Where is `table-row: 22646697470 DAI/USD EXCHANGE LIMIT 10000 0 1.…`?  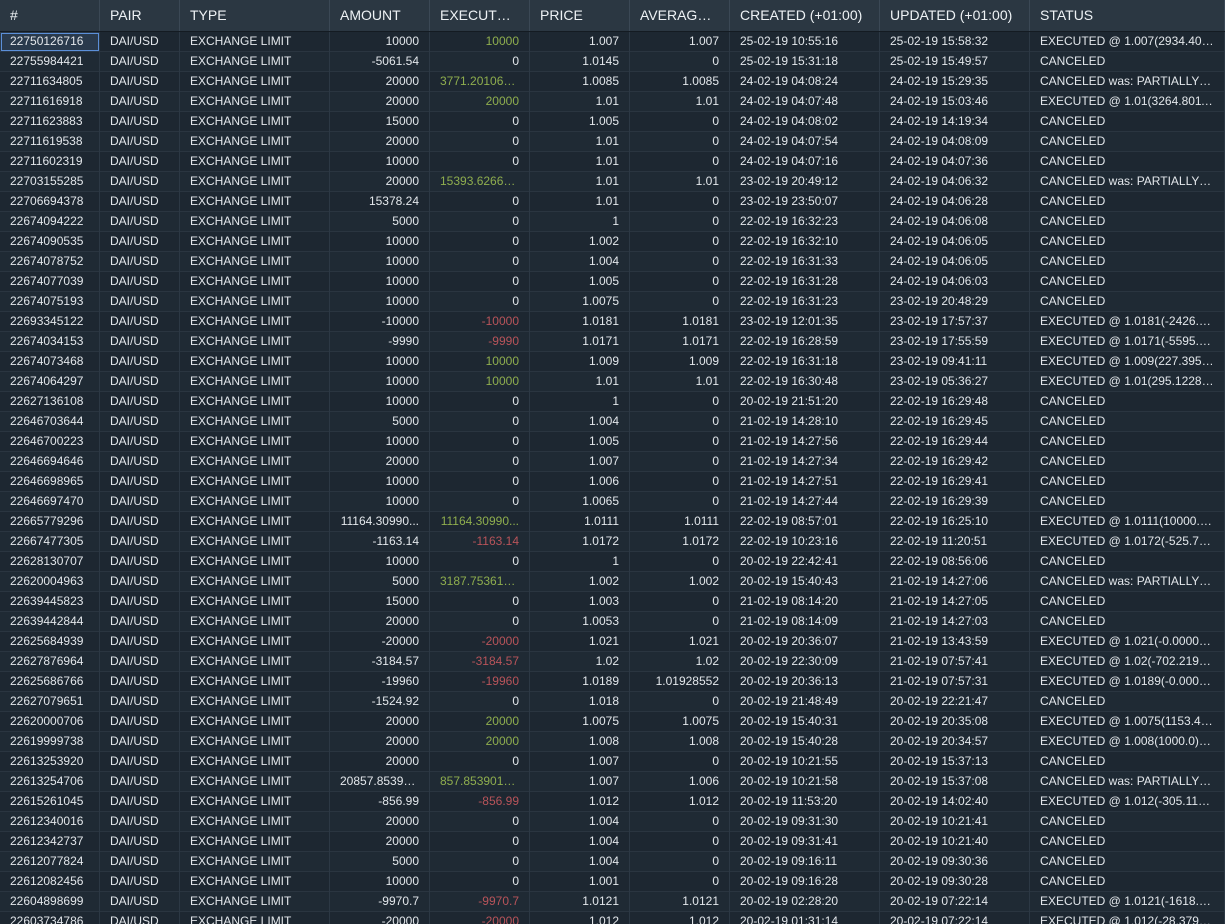 table-row: 22646697470 DAI/USD EXCHANGE LIMIT 10000 0 1.… is located at coordinates (612, 502).